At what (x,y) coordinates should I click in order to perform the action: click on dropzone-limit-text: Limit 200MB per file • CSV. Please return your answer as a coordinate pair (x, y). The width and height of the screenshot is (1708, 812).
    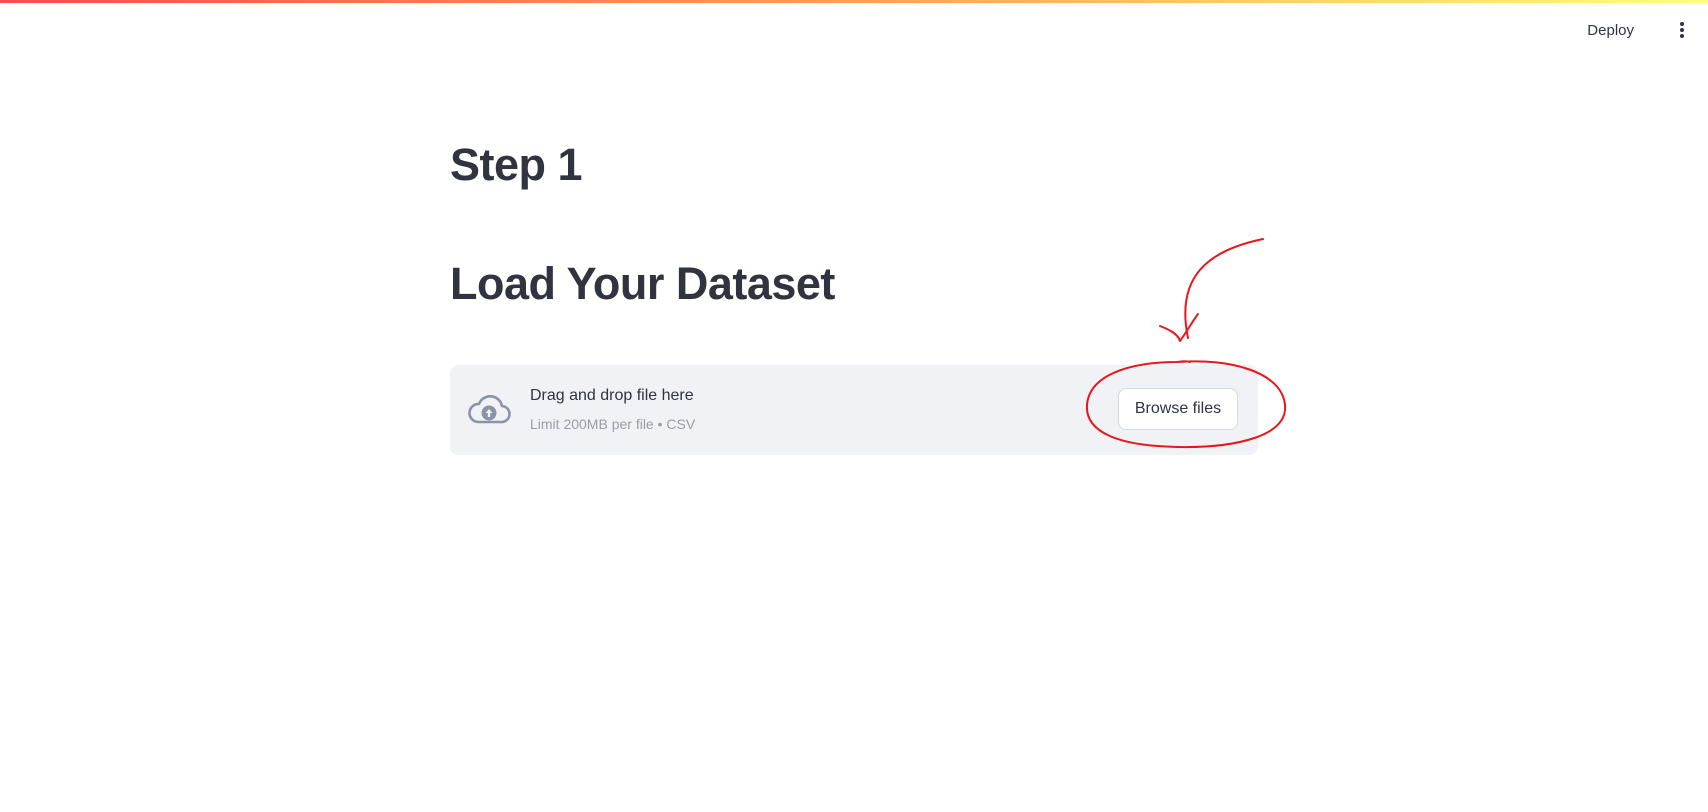
    Looking at the image, I should click on (613, 424).